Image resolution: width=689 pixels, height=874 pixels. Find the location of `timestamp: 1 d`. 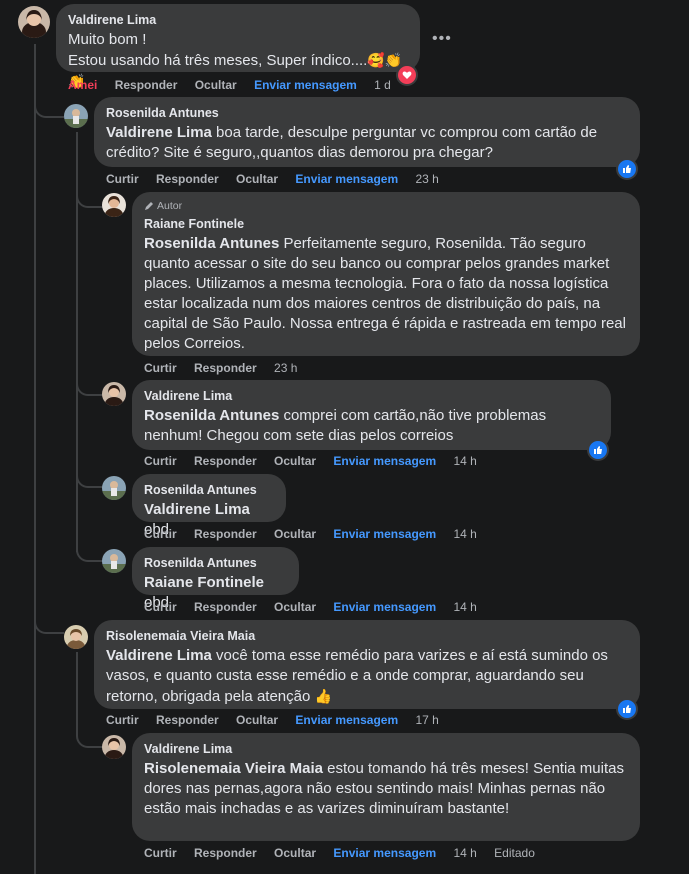

timestamp: 1 d is located at coordinates (382, 85).